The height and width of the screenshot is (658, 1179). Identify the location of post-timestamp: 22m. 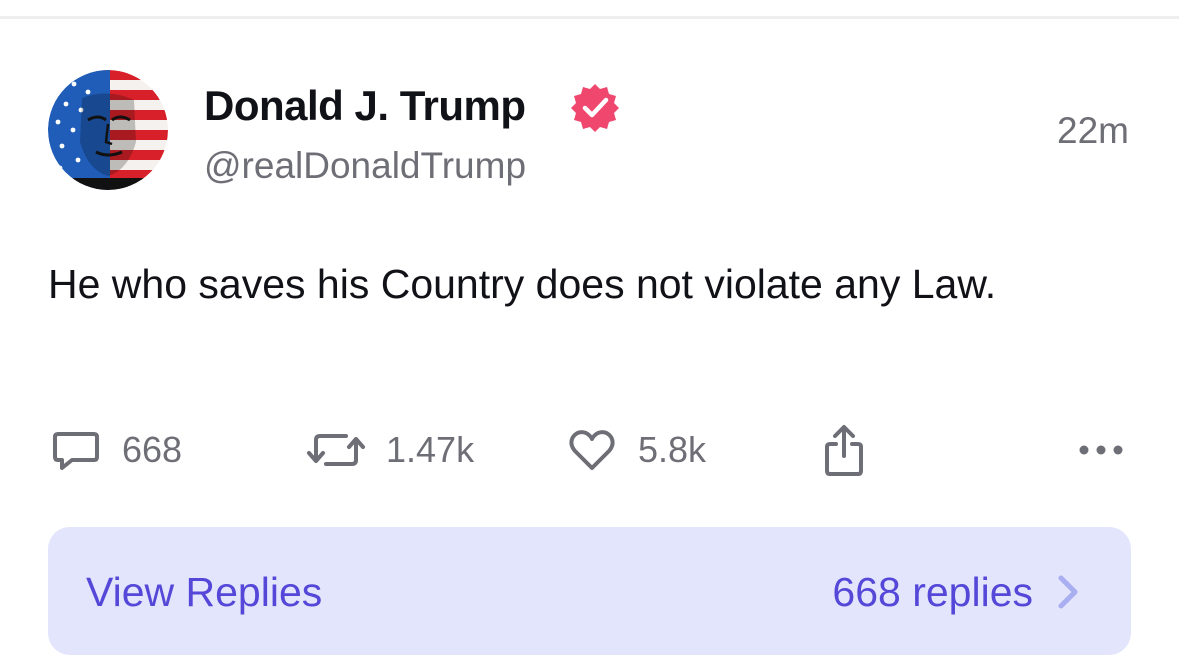
(1093, 130).